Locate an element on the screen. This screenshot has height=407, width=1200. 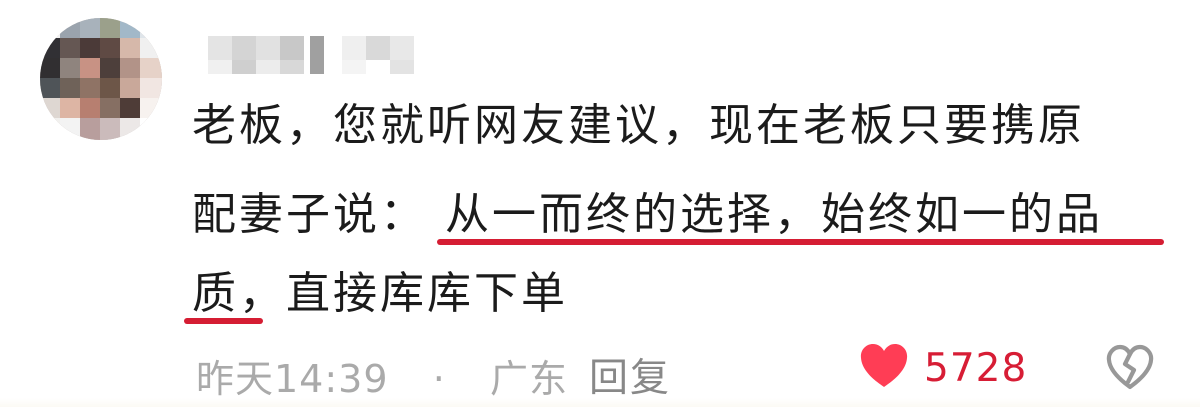
bottom-edge-decoration is located at coordinates (600, 402).